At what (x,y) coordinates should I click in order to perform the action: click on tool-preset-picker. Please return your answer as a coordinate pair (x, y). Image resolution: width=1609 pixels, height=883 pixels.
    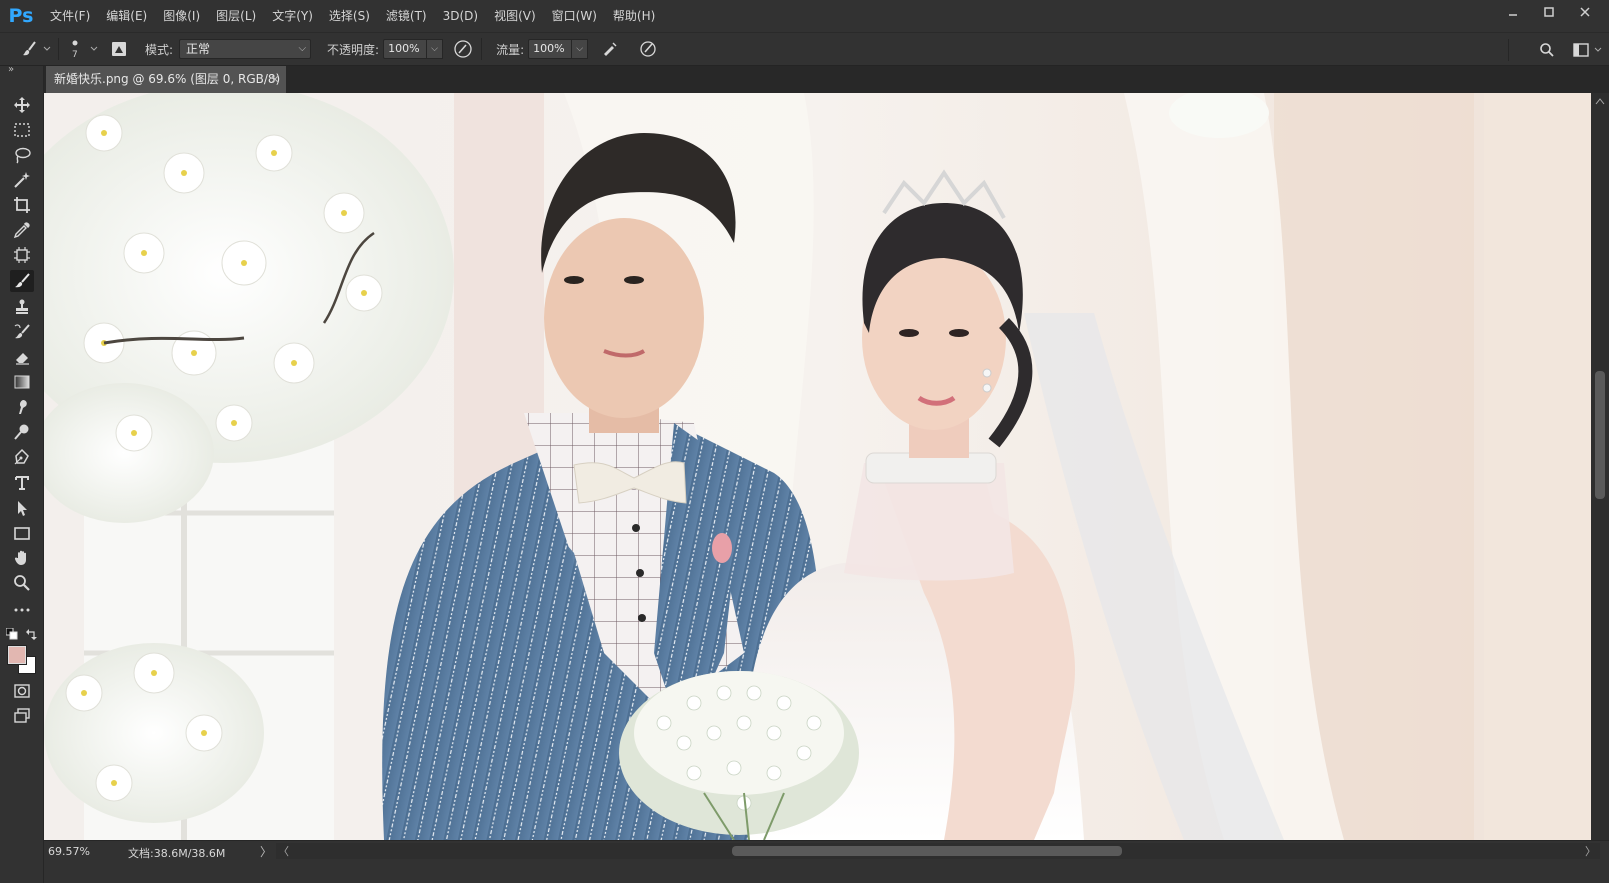
    Looking at the image, I should click on (30, 49).